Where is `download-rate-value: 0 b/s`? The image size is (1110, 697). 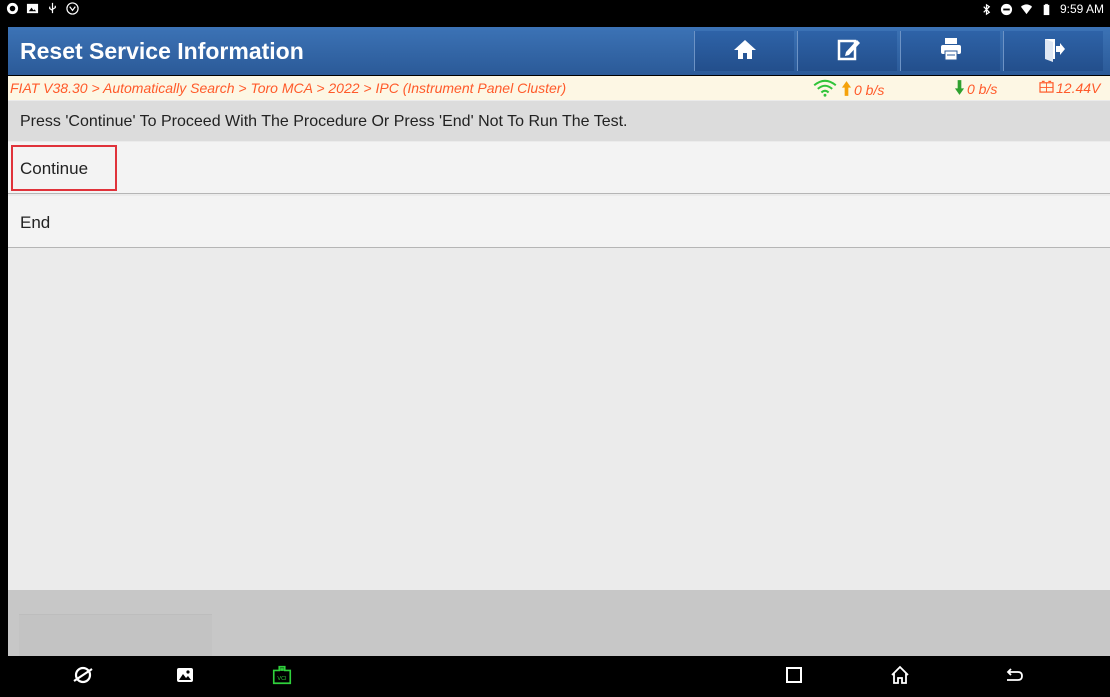 download-rate-value: 0 b/s is located at coordinates (982, 89).